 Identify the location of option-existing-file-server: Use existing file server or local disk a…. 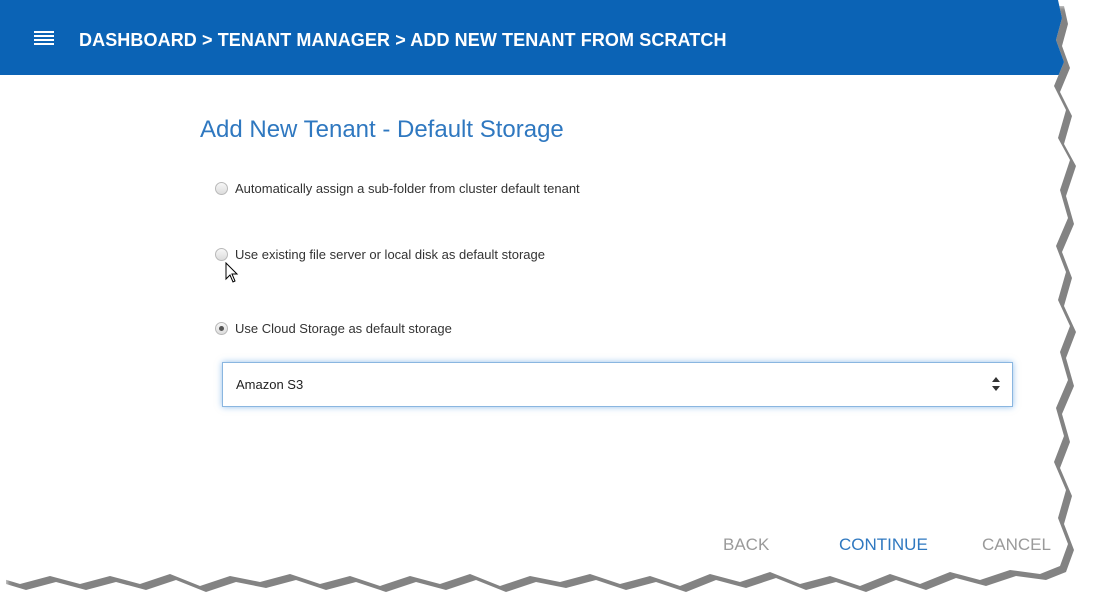
(380, 254).